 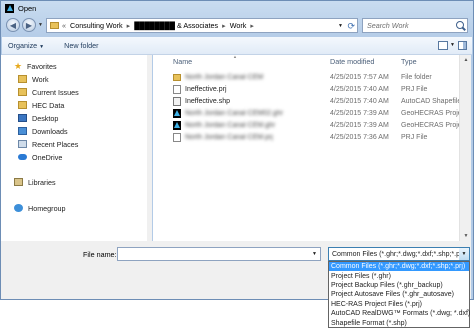 I want to click on nav-item-current-issues: Current Issues, so click(x=48, y=92).